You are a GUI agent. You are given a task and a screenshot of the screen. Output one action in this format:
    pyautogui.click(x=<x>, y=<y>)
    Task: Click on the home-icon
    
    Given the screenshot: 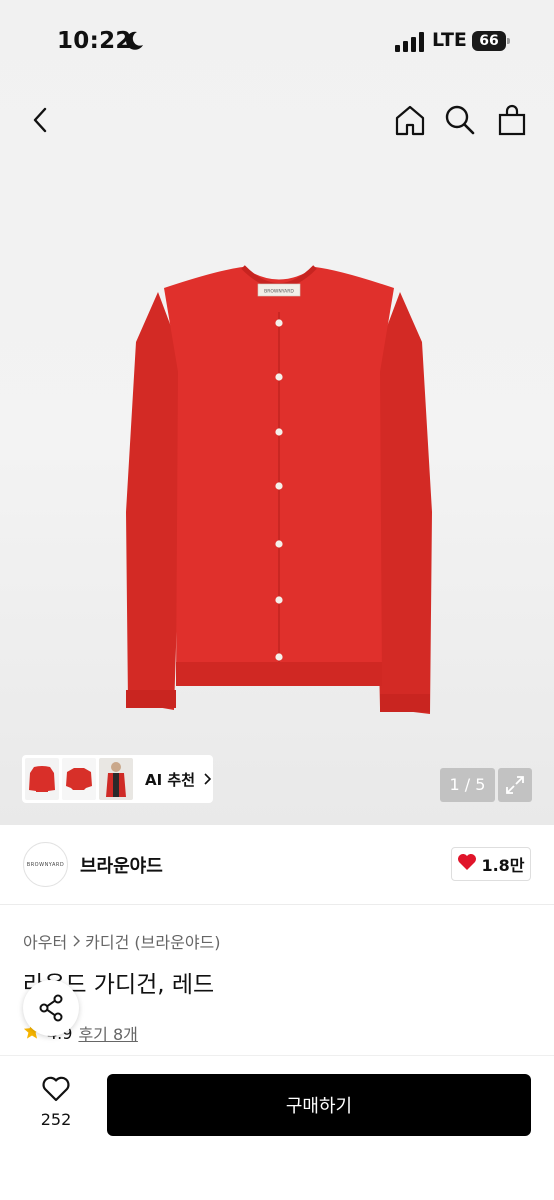 What is the action you would take?
    pyautogui.click(x=410, y=120)
    